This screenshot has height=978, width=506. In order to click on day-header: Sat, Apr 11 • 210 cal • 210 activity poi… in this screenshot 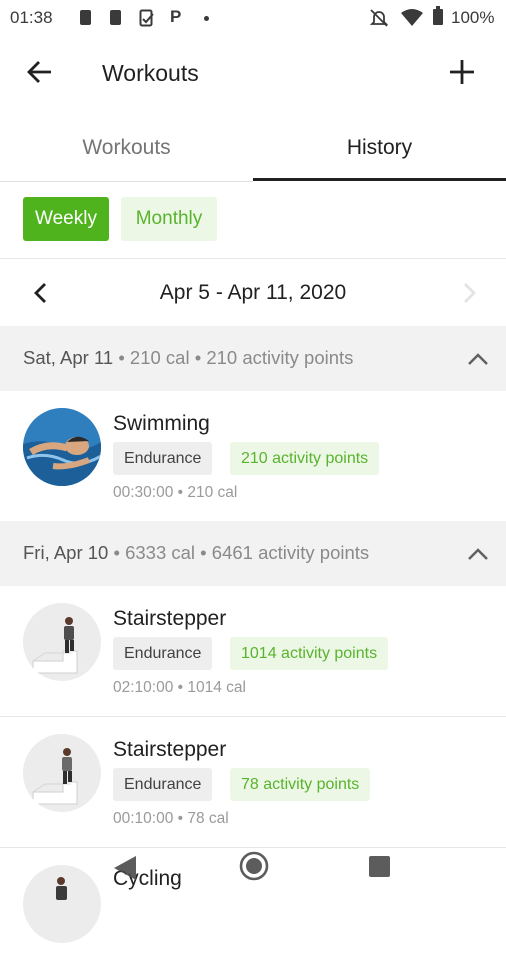, I will do `click(253, 358)`.